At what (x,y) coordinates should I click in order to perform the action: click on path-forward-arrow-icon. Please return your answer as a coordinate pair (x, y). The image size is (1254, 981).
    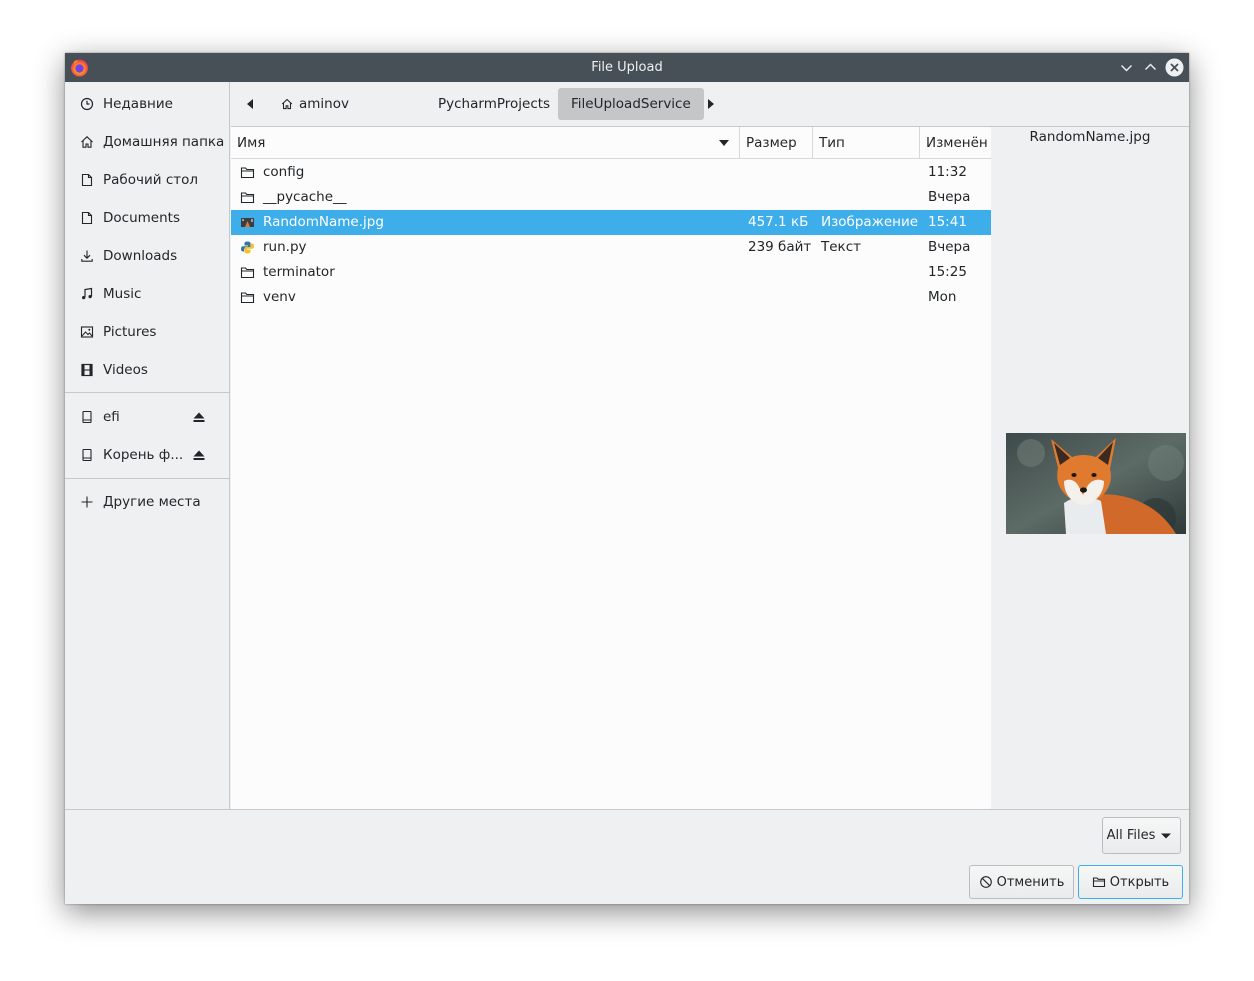
    Looking at the image, I should click on (711, 104).